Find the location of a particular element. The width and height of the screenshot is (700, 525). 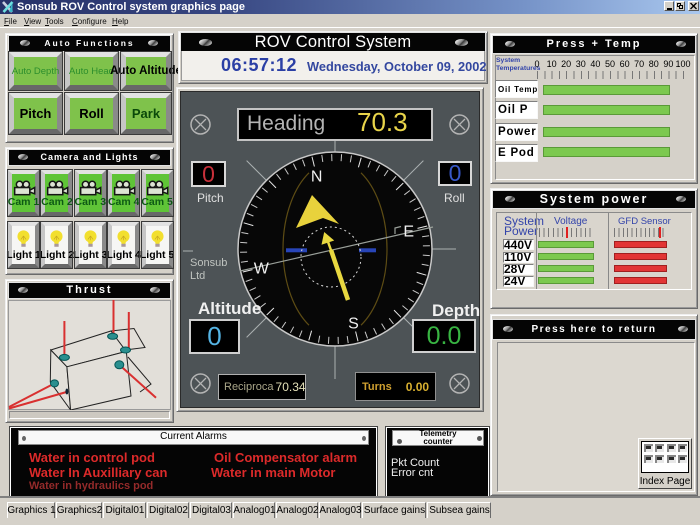

svg-text: N is located at coordinates (317, 176).